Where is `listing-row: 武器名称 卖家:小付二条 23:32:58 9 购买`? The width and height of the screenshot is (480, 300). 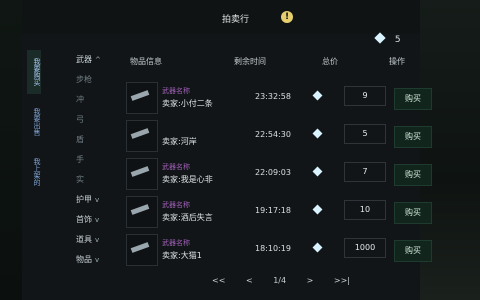 listing-row: 武器名称 卖家:小付二条 23:32:58 9 购买 is located at coordinates (283, 97).